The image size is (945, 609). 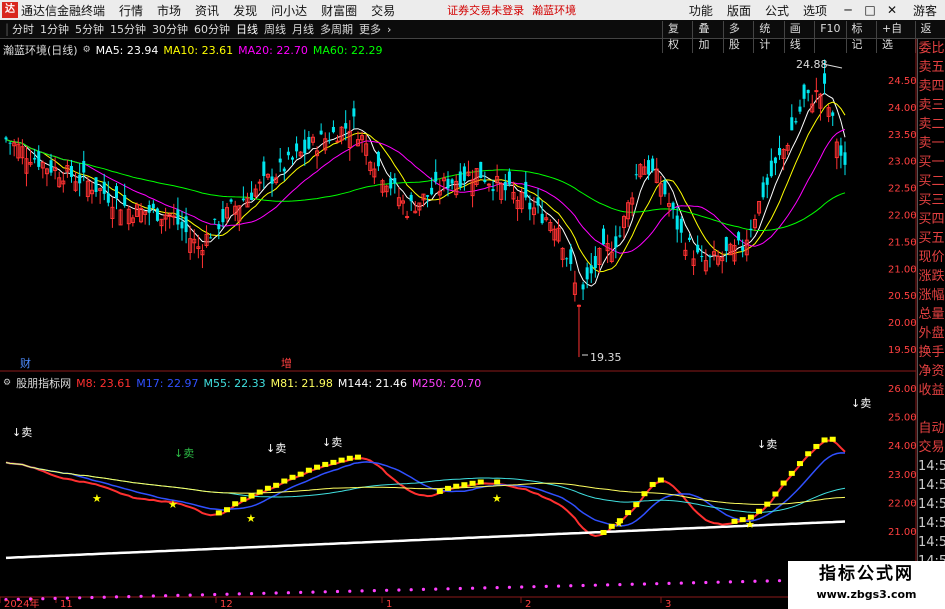 I want to click on period-monthly: 月线, so click(x=303, y=29).